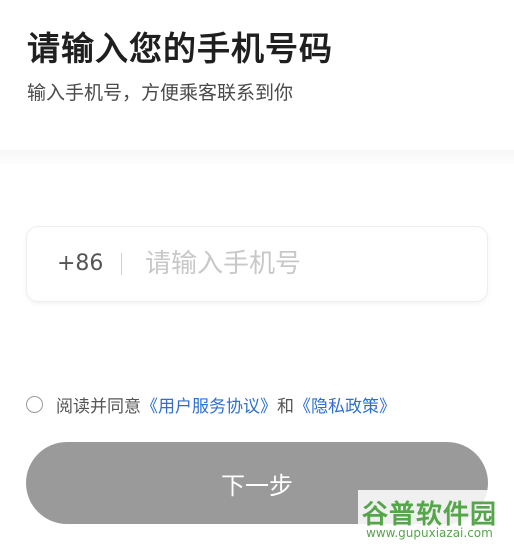 This screenshot has width=514, height=545. Describe the element at coordinates (34, 404) in the screenshot. I see `agreement-checkbox` at that location.